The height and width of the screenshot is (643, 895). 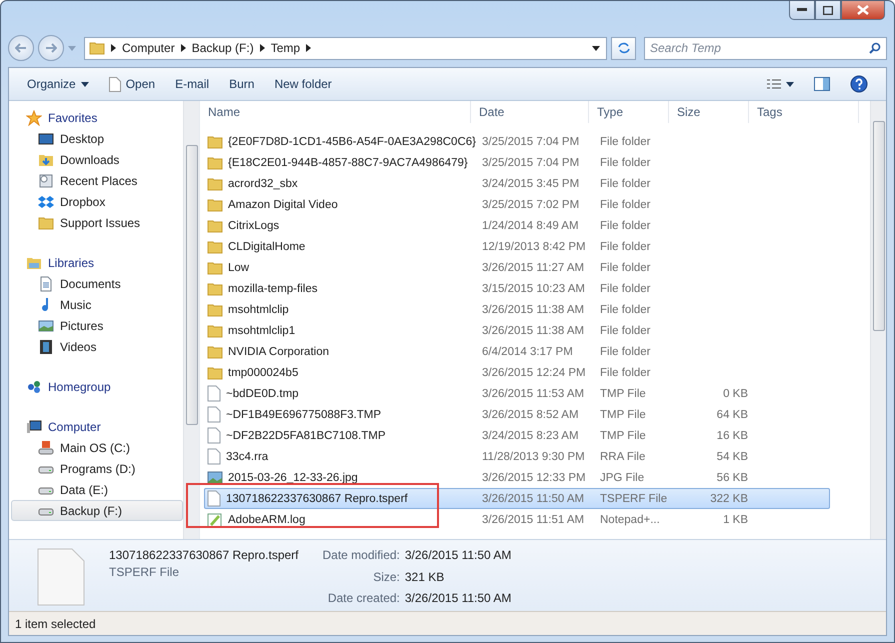 What do you see at coordinates (262, 330) in the screenshot?
I see `file-name: msohtmlclip1` at bounding box center [262, 330].